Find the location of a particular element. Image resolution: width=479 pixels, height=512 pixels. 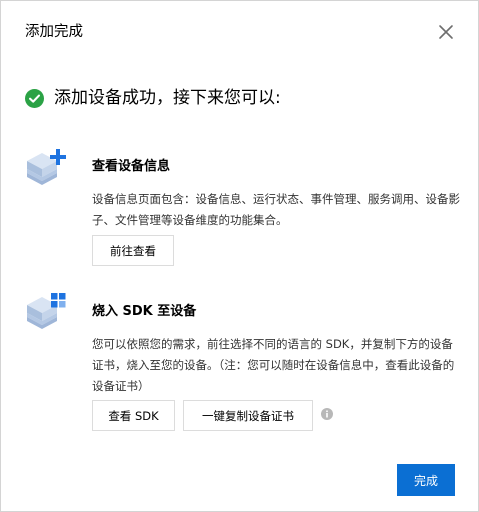

success-message-row: 添加设备成功，接下来您可以: is located at coordinates (153, 98).